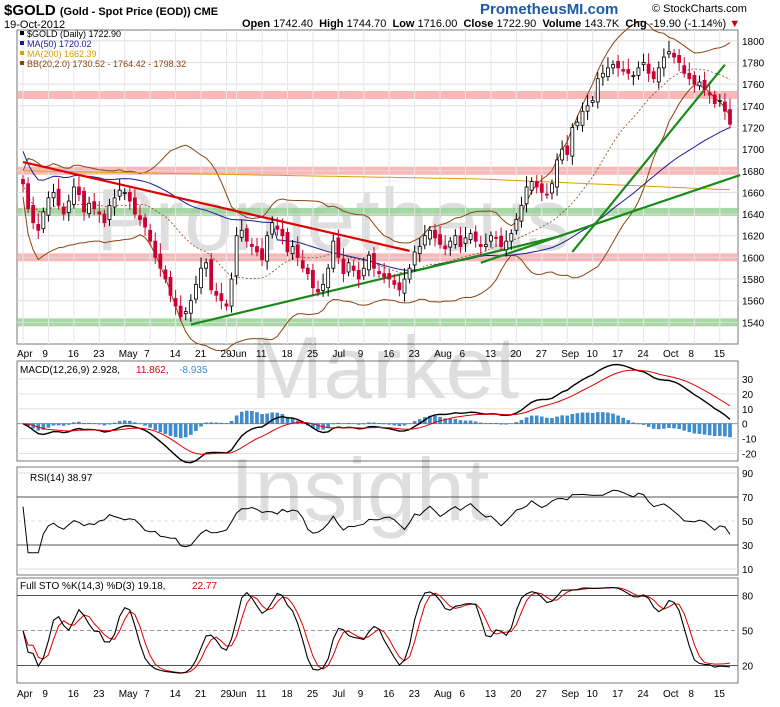  I want to click on date-tick-label-bottom: 9, so click(361, 694).